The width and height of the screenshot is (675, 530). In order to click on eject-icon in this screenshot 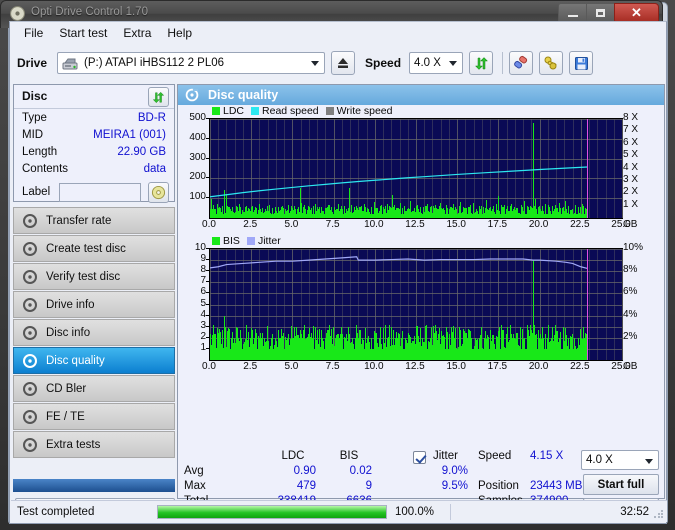, I will do `click(343, 63)`.